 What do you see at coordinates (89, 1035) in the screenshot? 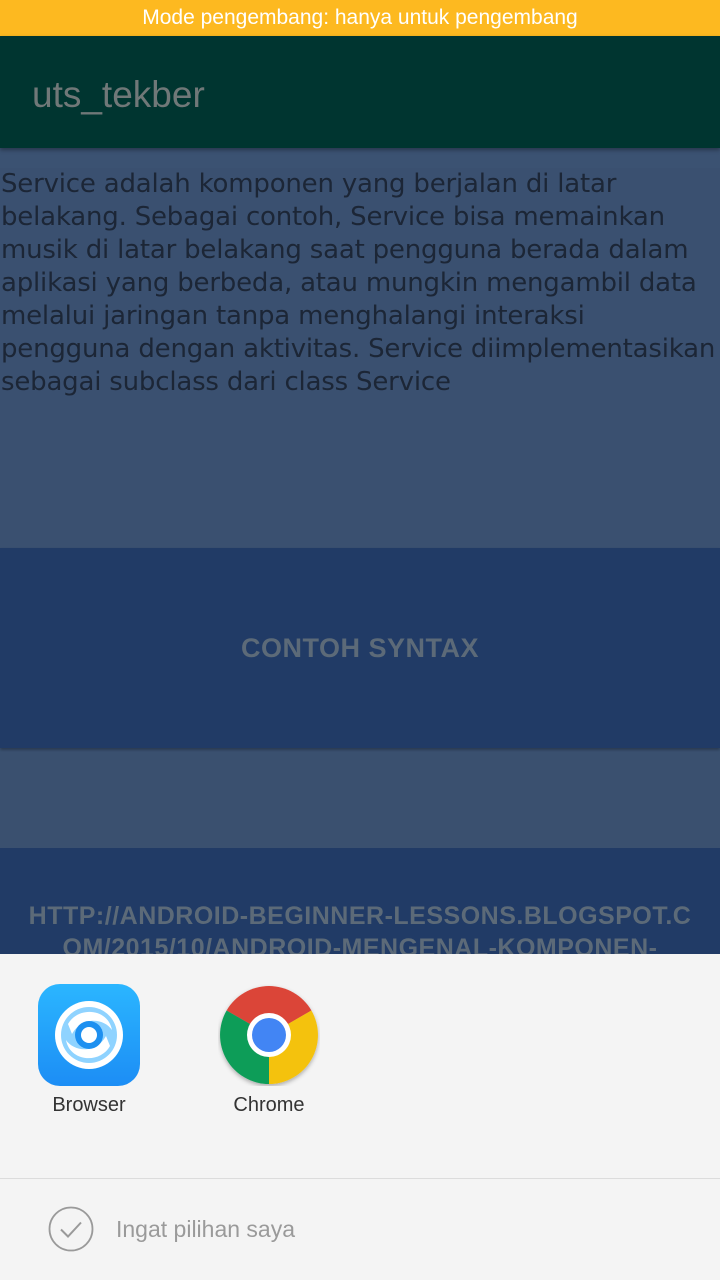
I see `browser-icon` at bounding box center [89, 1035].